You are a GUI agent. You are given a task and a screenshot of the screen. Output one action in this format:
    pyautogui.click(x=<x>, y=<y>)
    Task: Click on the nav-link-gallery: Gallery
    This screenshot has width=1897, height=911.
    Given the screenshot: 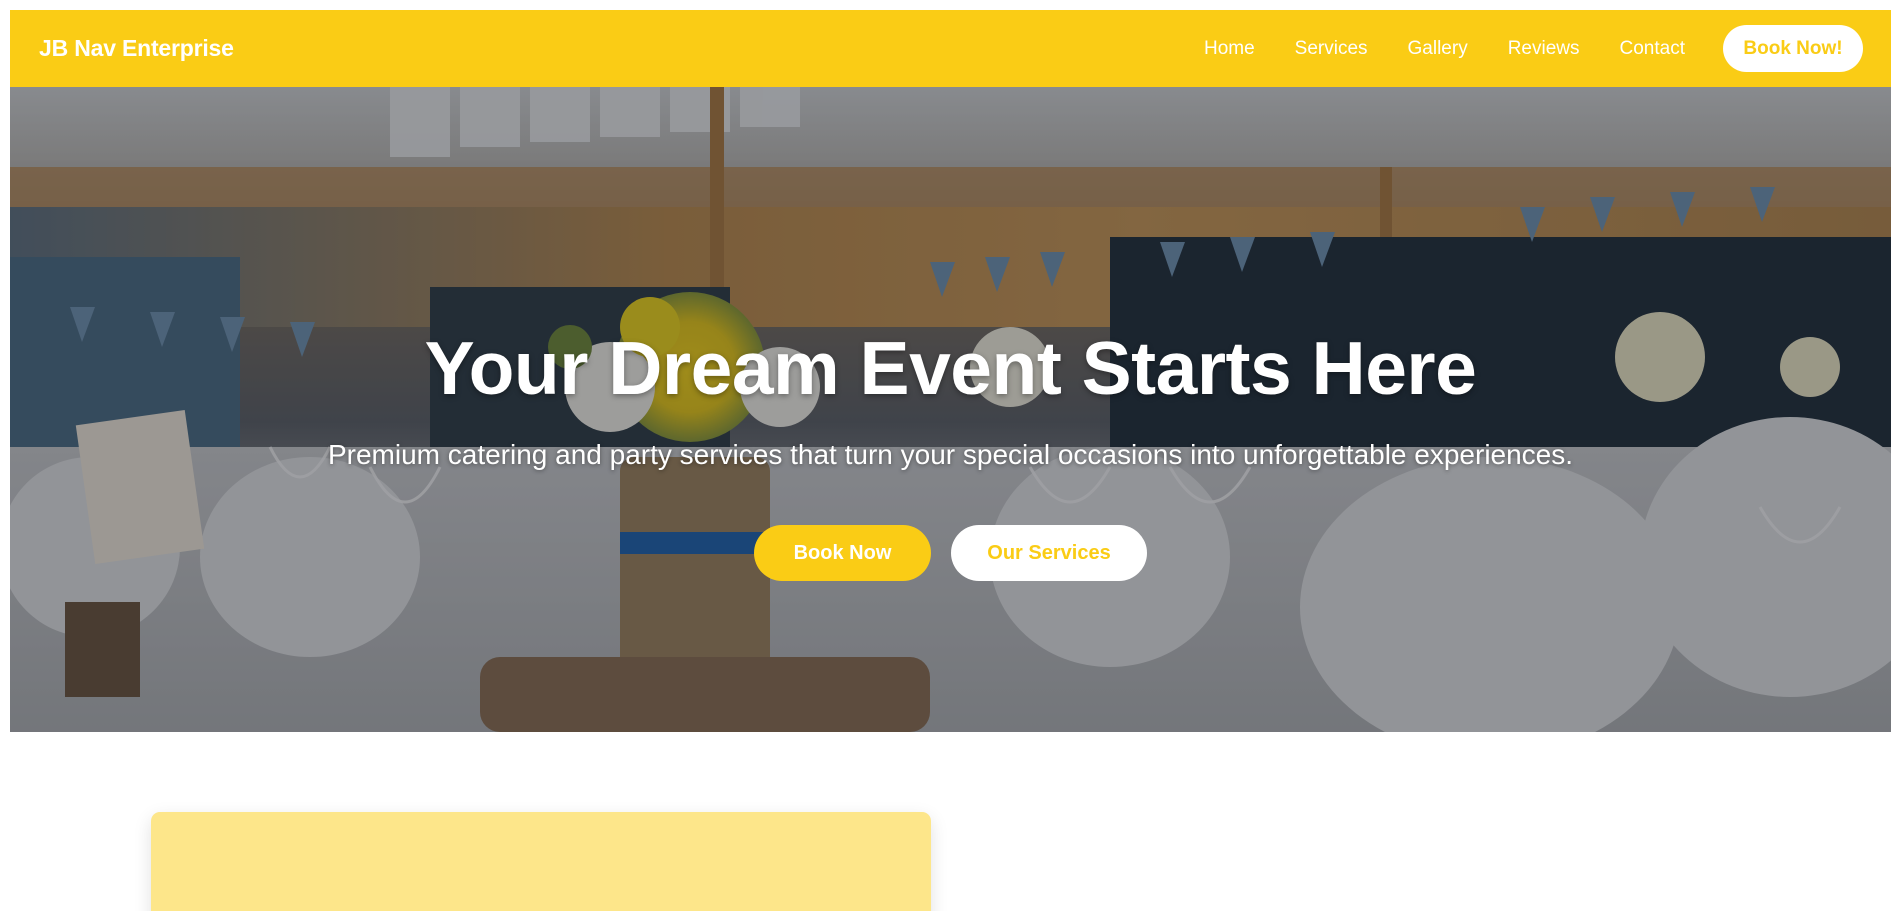 What is the action you would take?
    pyautogui.click(x=1438, y=49)
    